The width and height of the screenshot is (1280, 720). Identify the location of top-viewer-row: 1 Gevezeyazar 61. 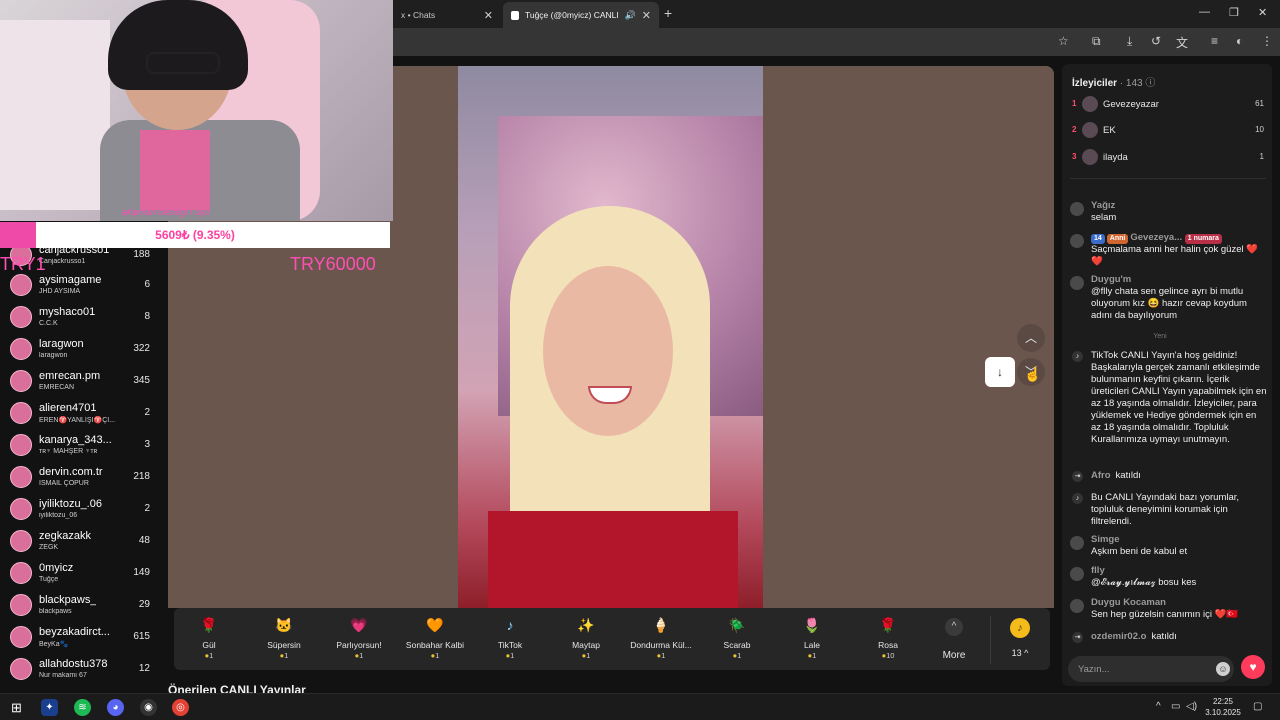
(1169, 105).